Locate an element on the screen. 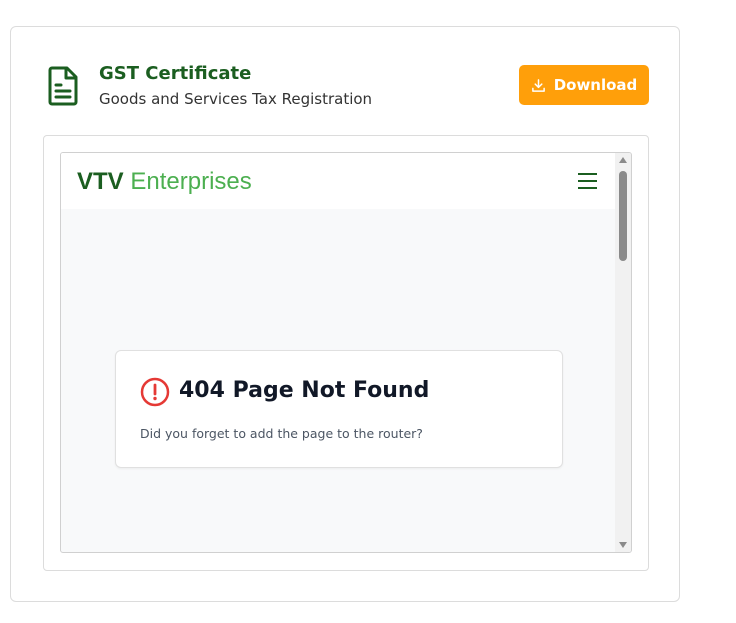  error-title: 404 Page Not Found is located at coordinates (304, 390).